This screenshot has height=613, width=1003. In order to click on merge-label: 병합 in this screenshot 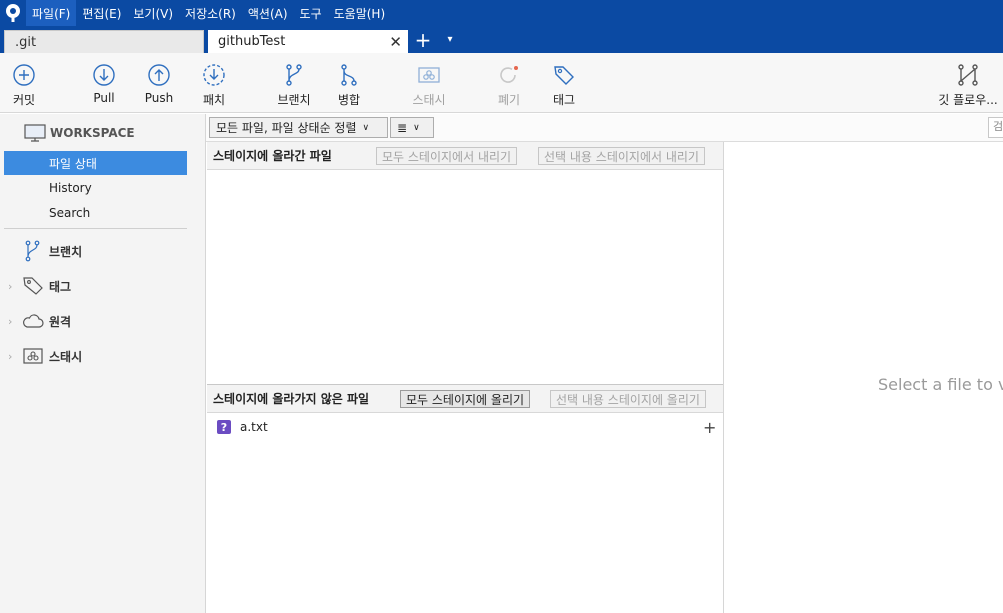, I will do `click(349, 100)`.